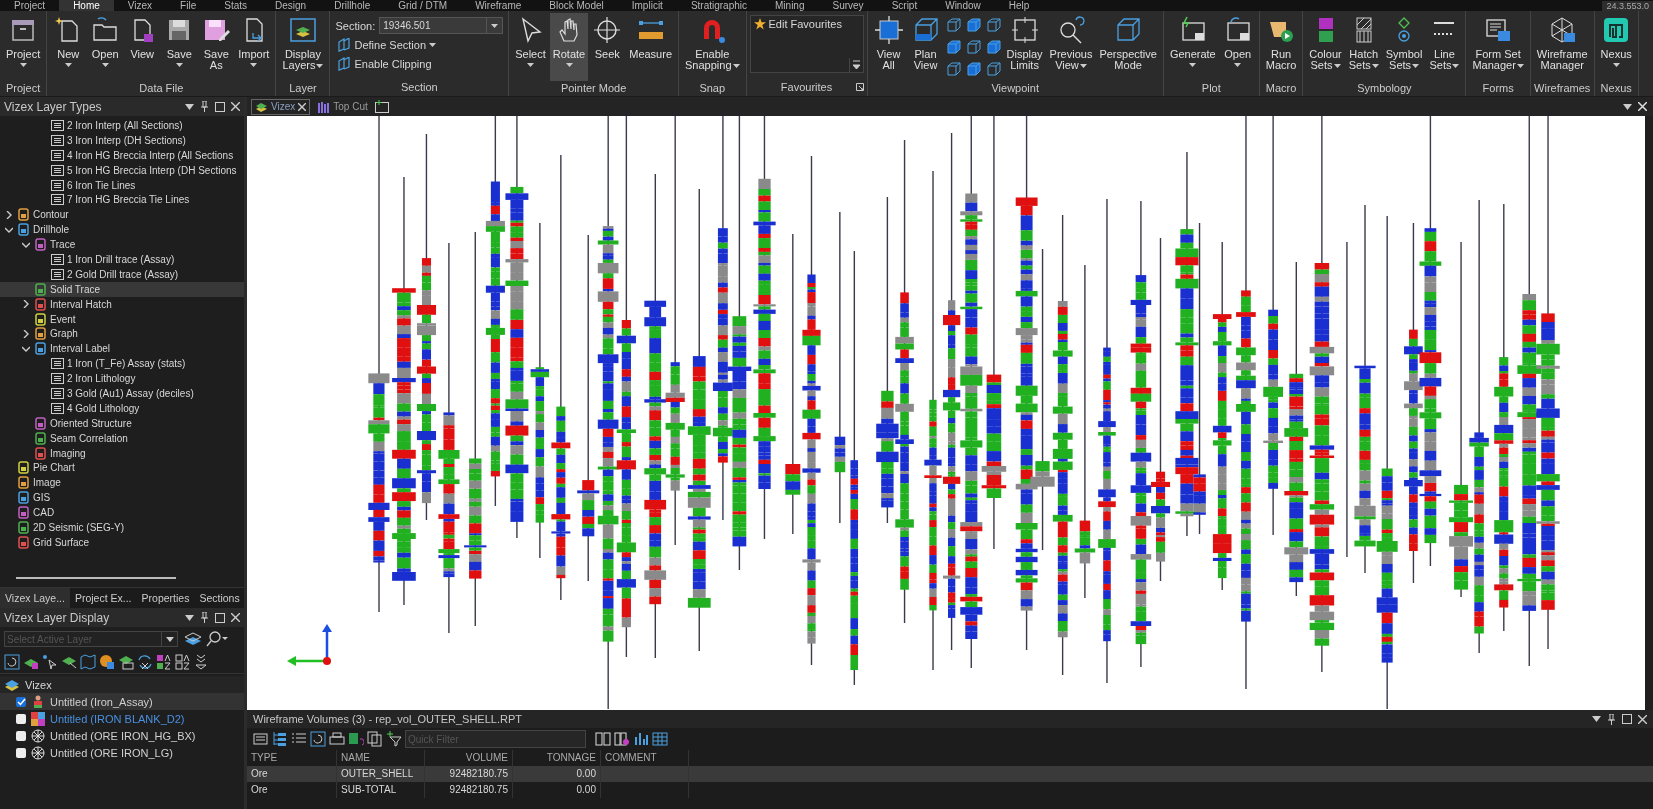  What do you see at coordinates (291, 5) in the screenshot?
I see `menu-tab: Design` at bounding box center [291, 5].